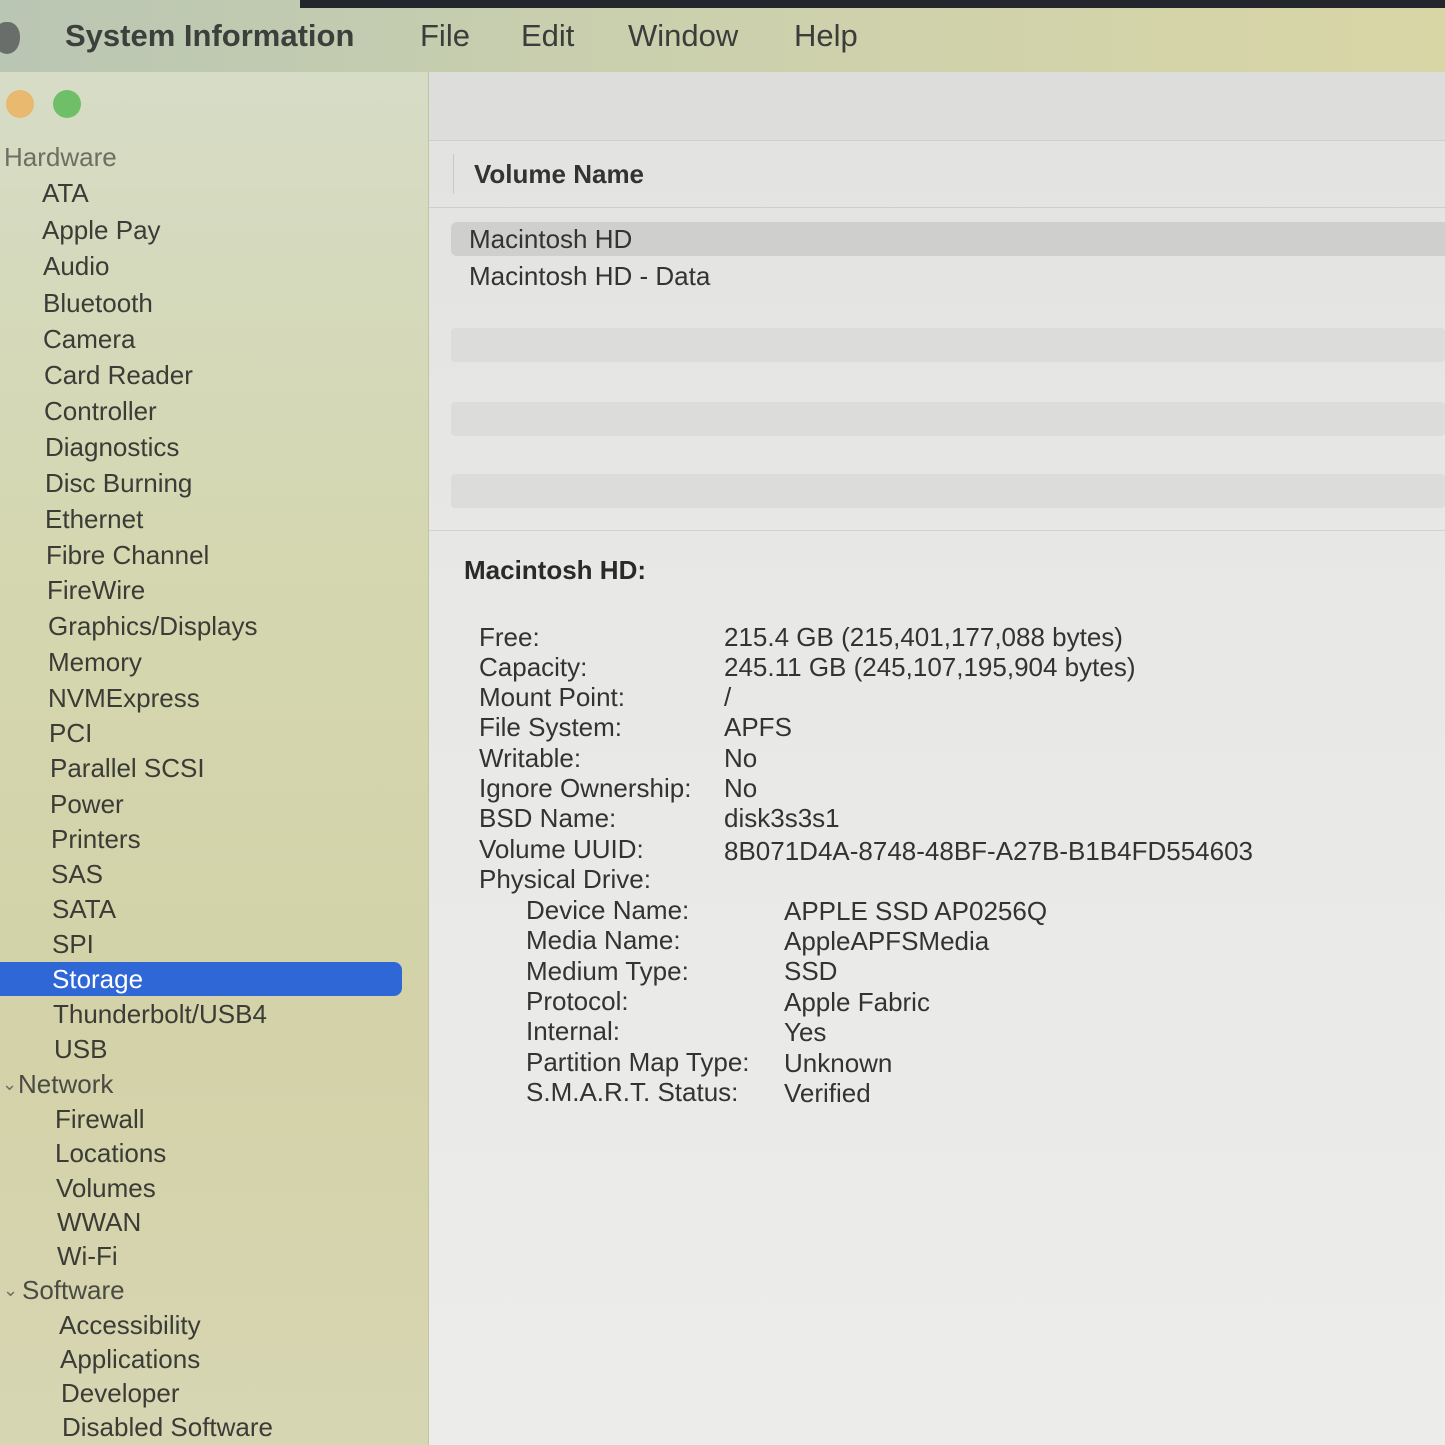  What do you see at coordinates (80, 1049) in the screenshot?
I see `sidebar-item-usb: USB` at bounding box center [80, 1049].